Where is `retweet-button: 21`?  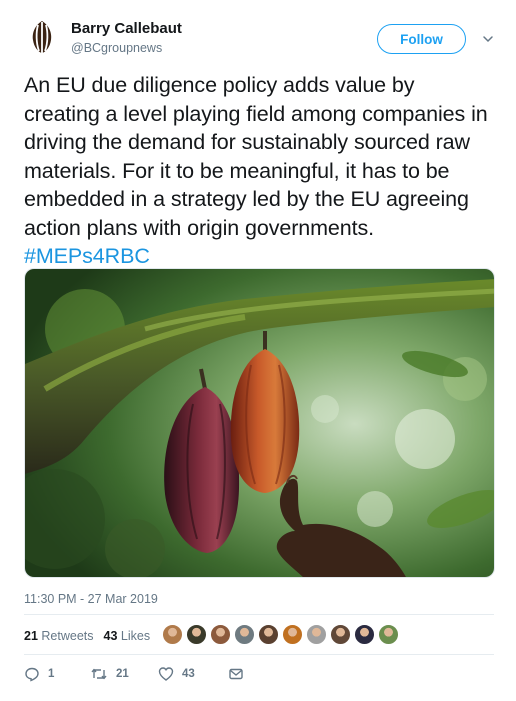
retweet-button: 21 is located at coordinates (124, 674).